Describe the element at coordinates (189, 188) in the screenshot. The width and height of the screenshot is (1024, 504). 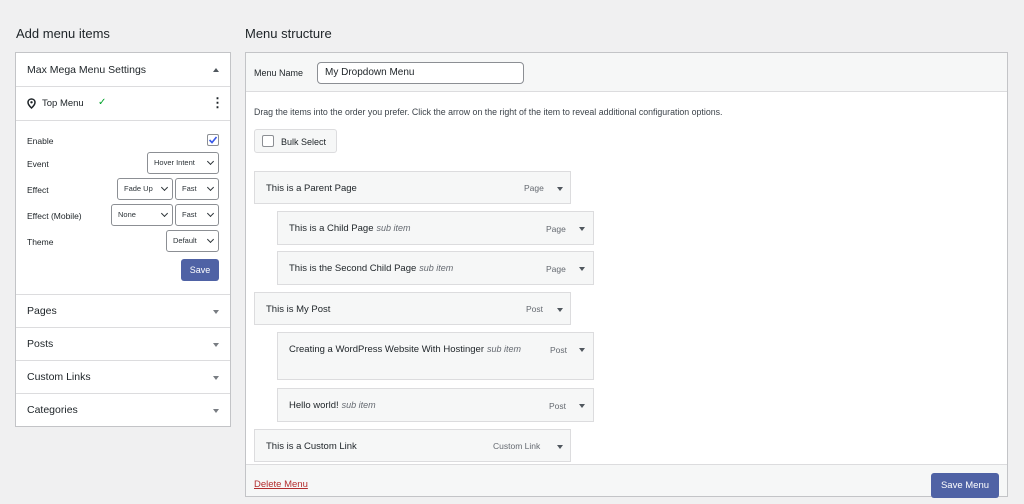
I see `effect-speed-value: Fast` at that location.